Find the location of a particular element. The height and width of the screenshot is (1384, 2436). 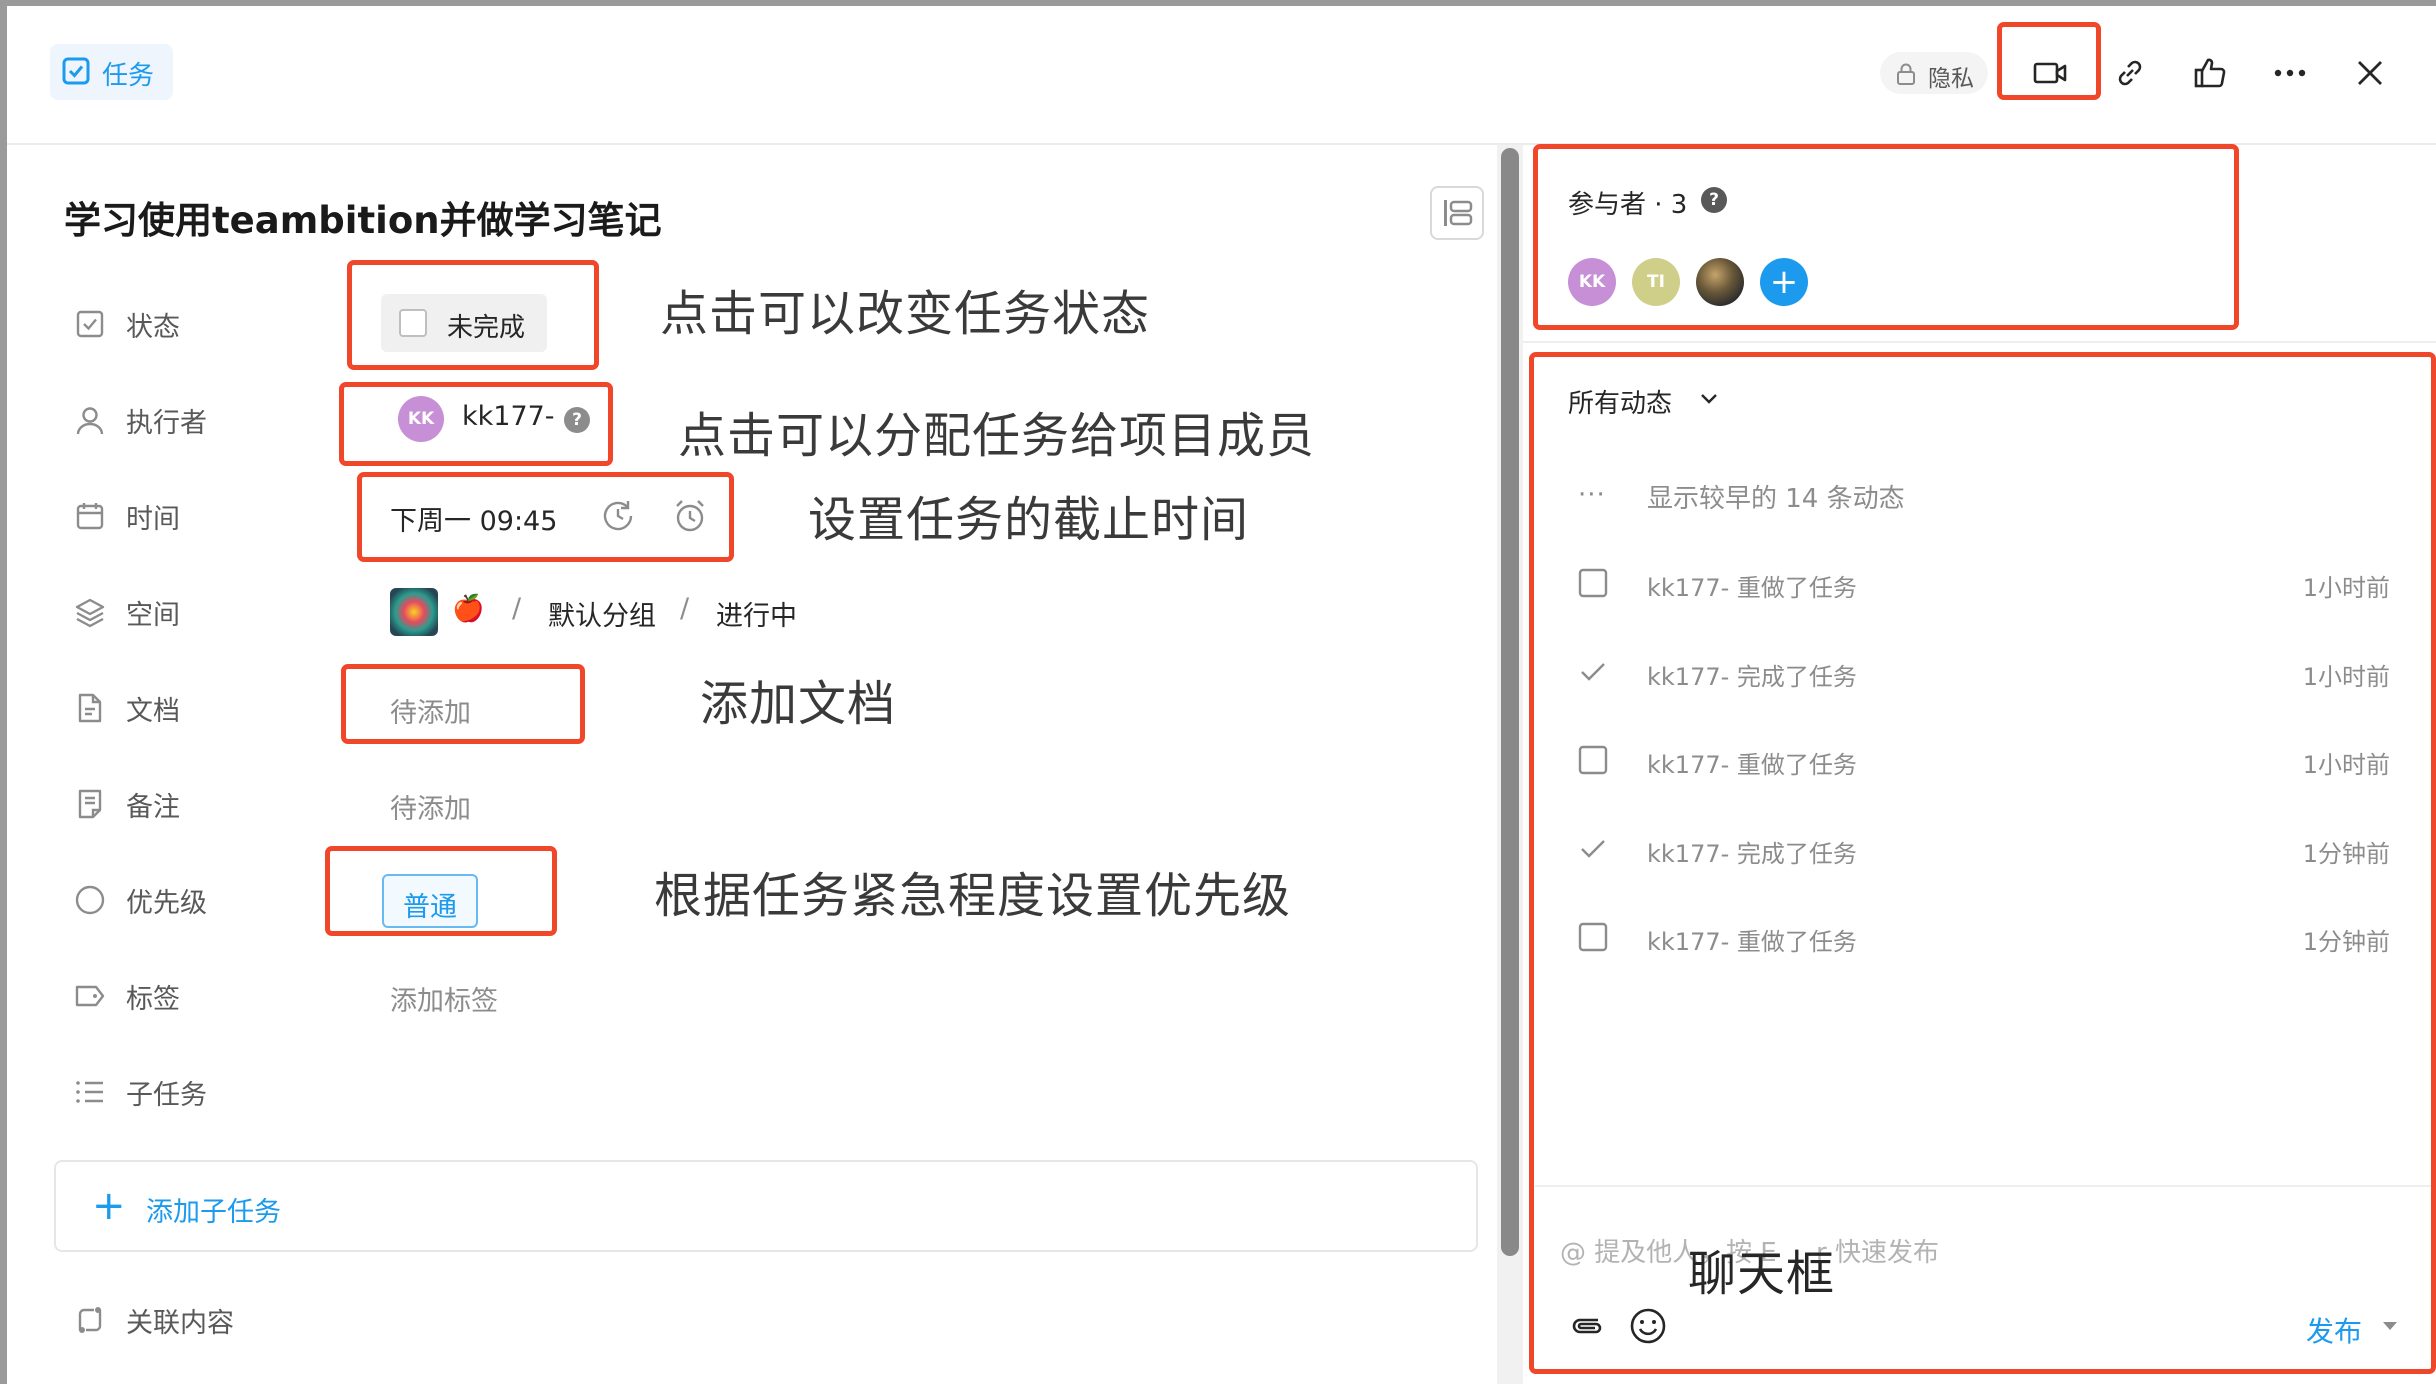

tag-icon is located at coordinates (90, 996).